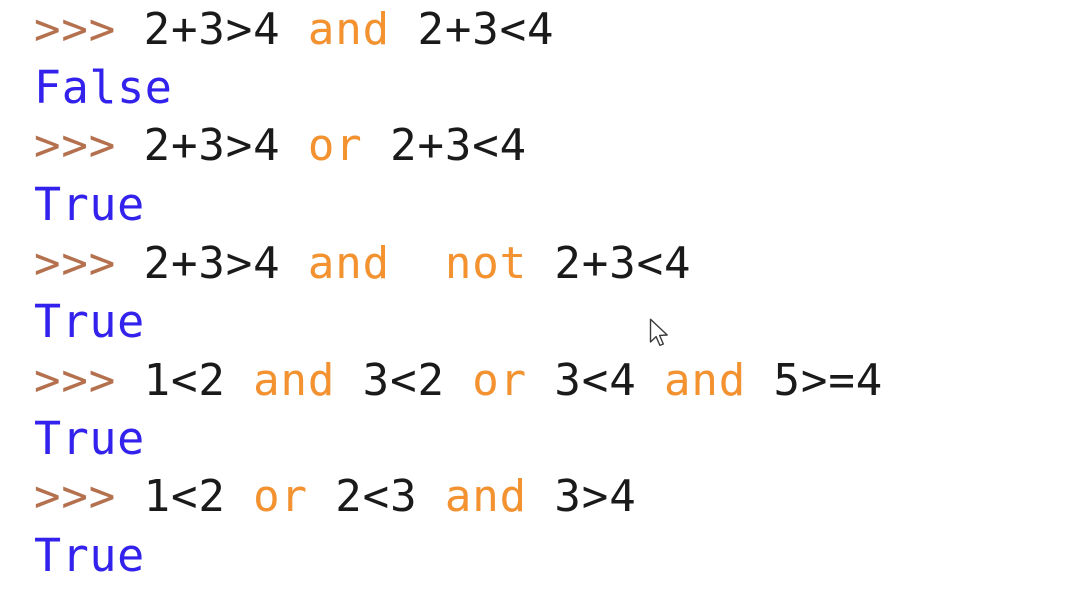 Image resolution: width=1080 pixels, height=590 pixels. I want to click on repl-code: 1<2 and 3<2 or 3<4 and 5>=4, so click(514, 380).